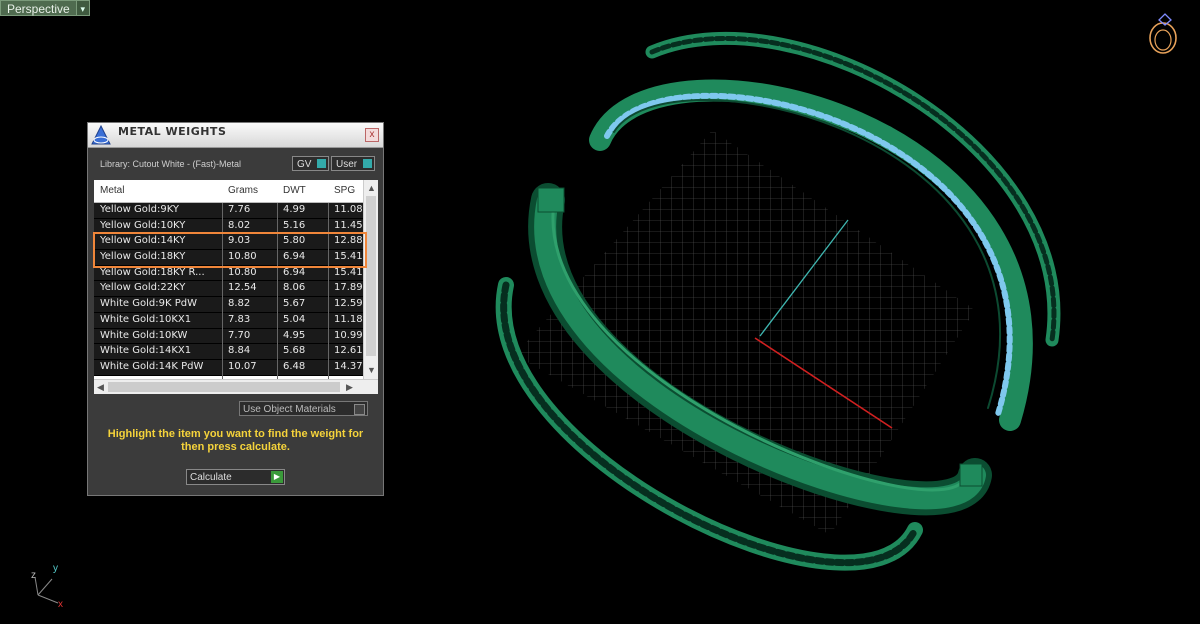 This screenshot has width=1200, height=624. I want to click on cell-grams: 8.84, so click(239, 351).